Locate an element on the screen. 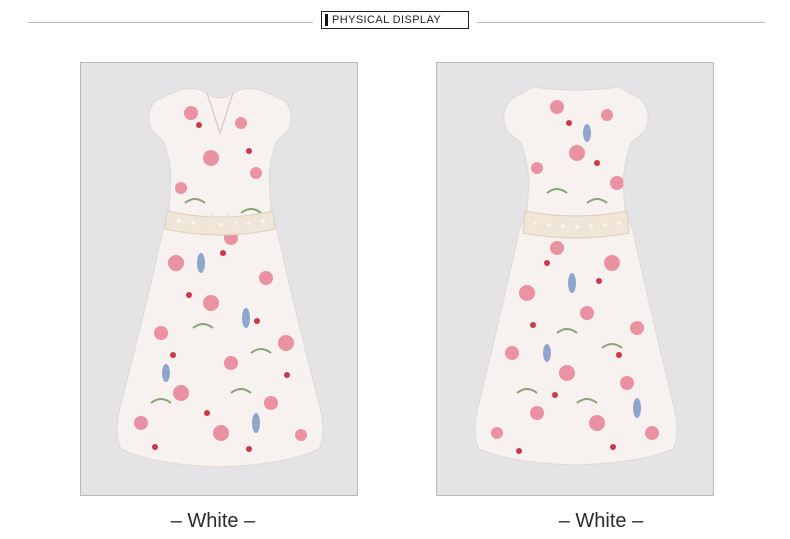 The width and height of the screenshot is (790, 539). header-rule-right is located at coordinates (621, 22).